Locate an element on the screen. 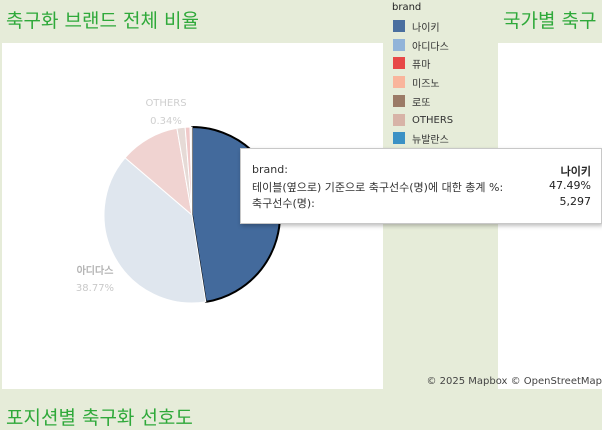 The height and width of the screenshot is (430, 602). legend-label: 로또 is located at coordinates (421, 103).